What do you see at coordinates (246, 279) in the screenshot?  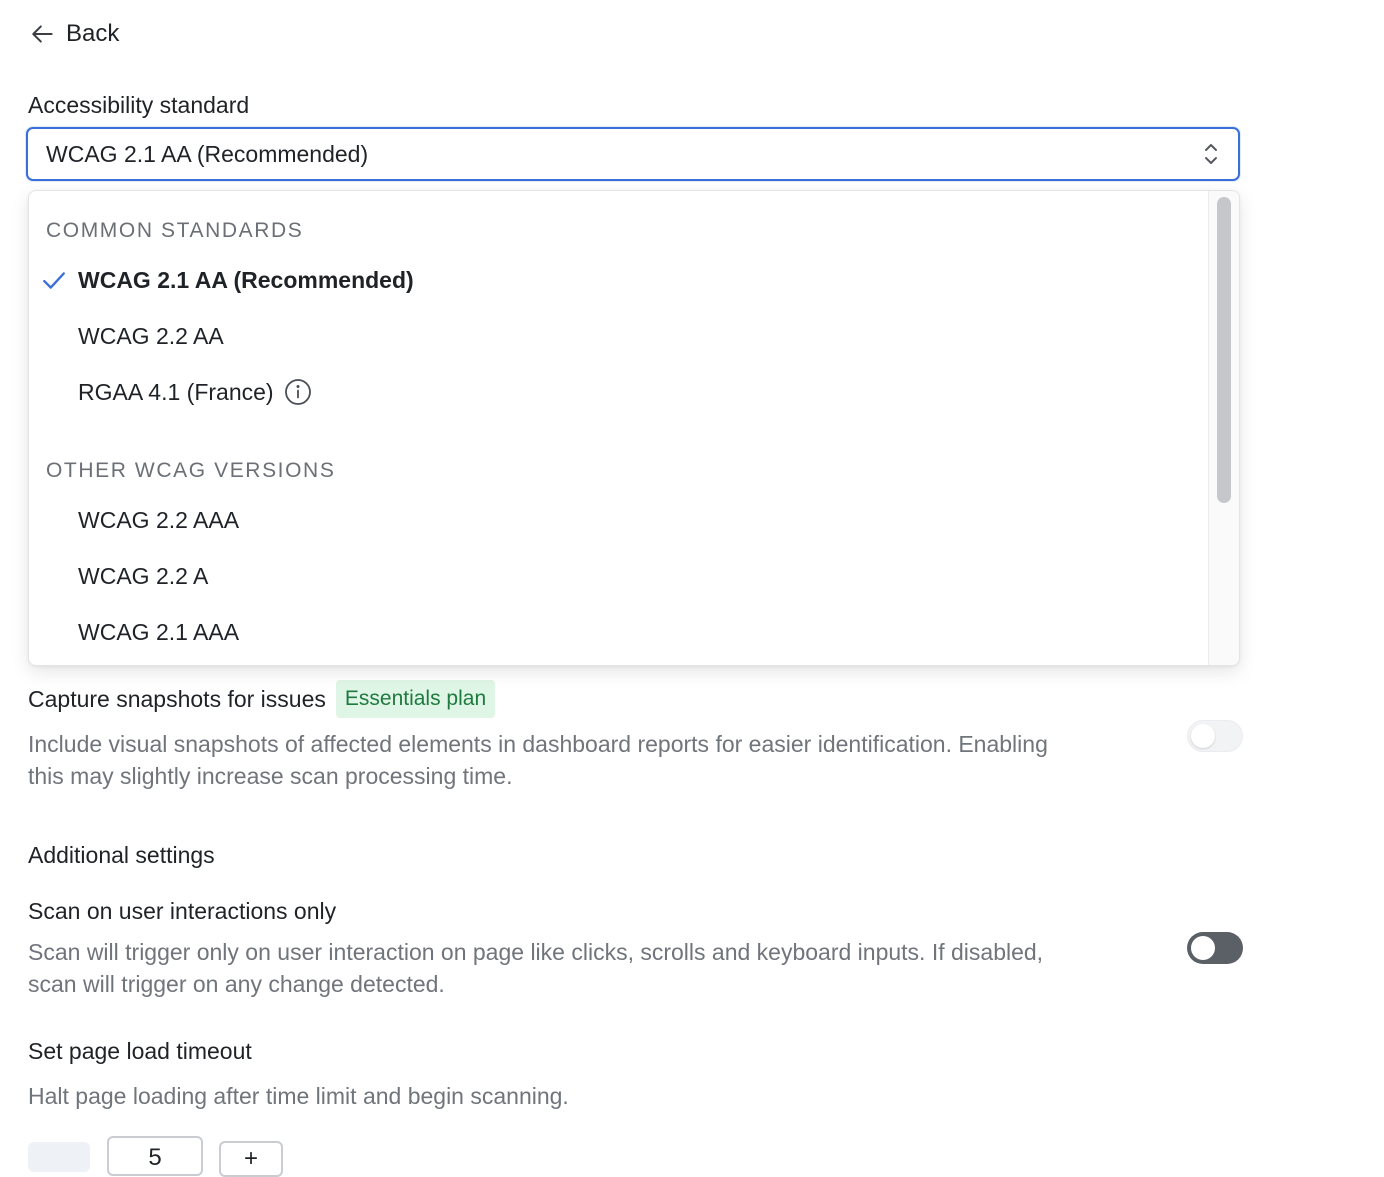 I see `option-label: WCAG 2.1 AA (Recommended)` at bounding box center [246, 279].